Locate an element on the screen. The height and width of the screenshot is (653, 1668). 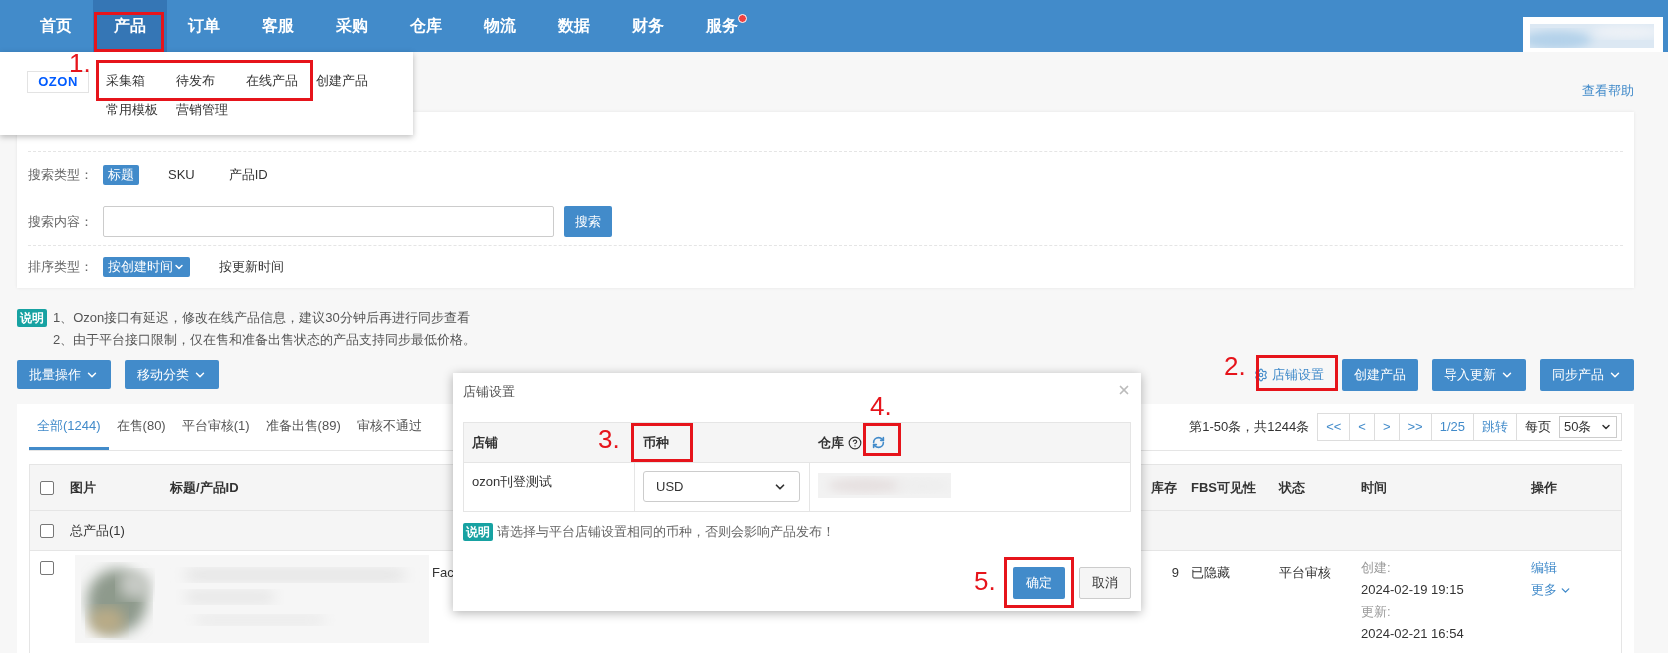
refresh-icon is located at coordinates (878, 442).